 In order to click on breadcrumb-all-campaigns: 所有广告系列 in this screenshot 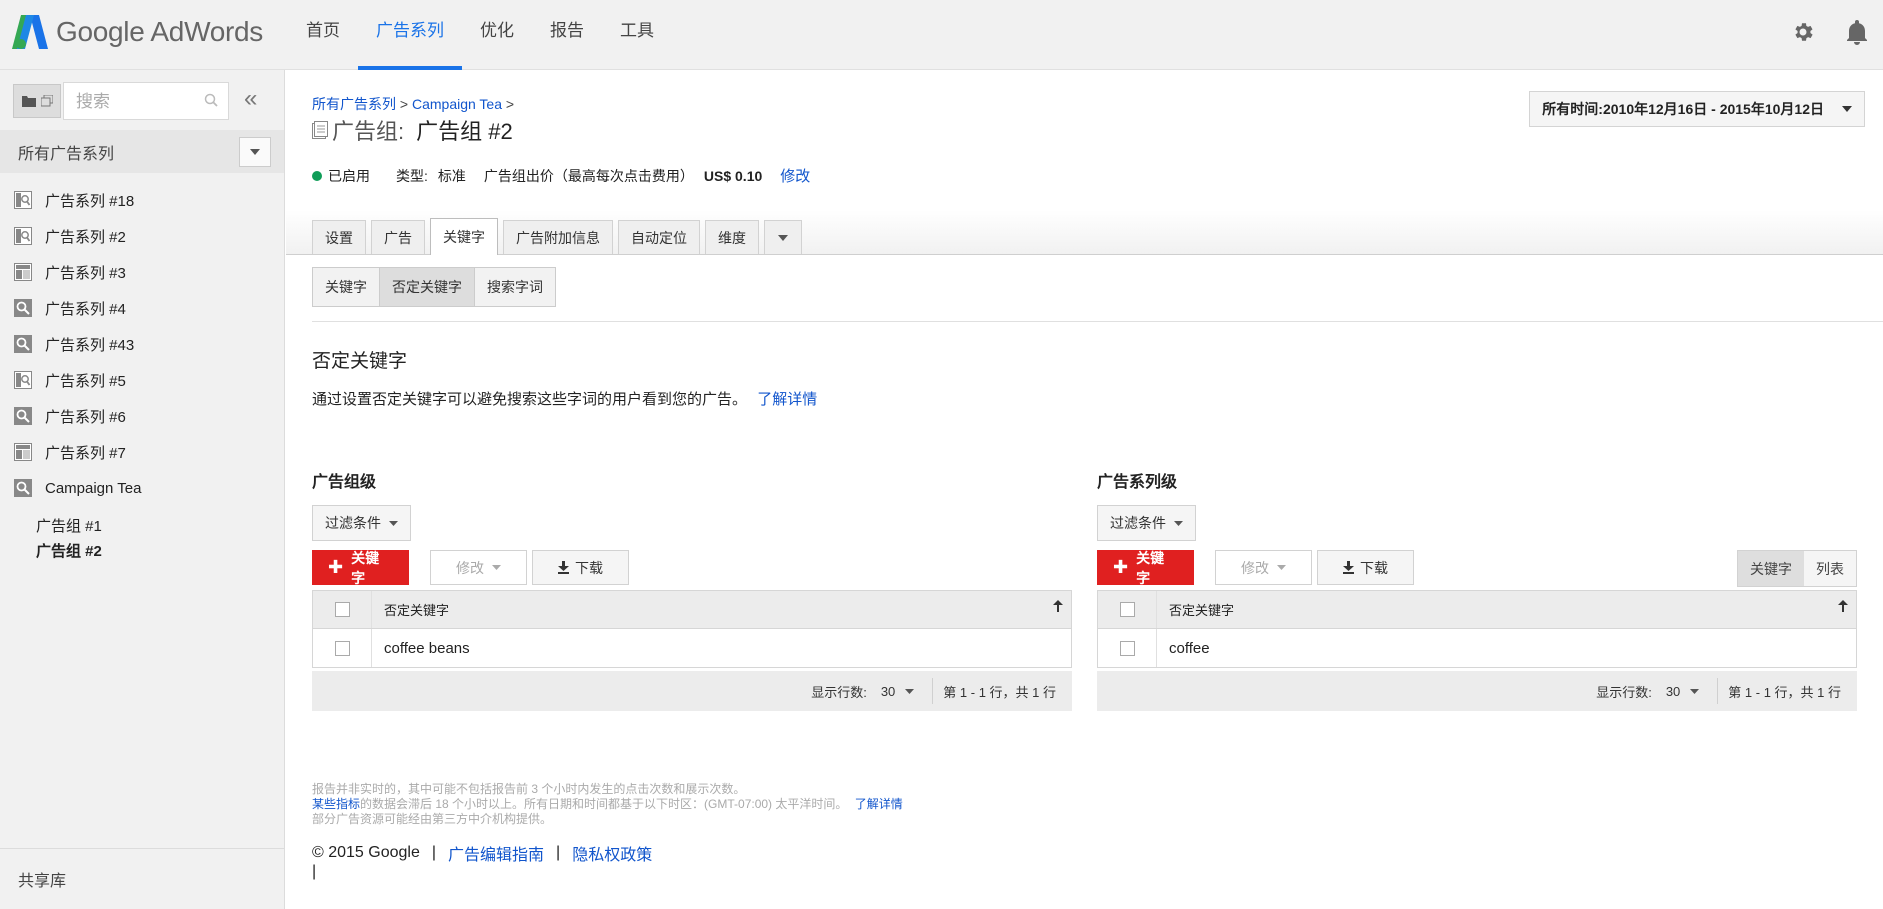, I will do `click(354, 104)`.